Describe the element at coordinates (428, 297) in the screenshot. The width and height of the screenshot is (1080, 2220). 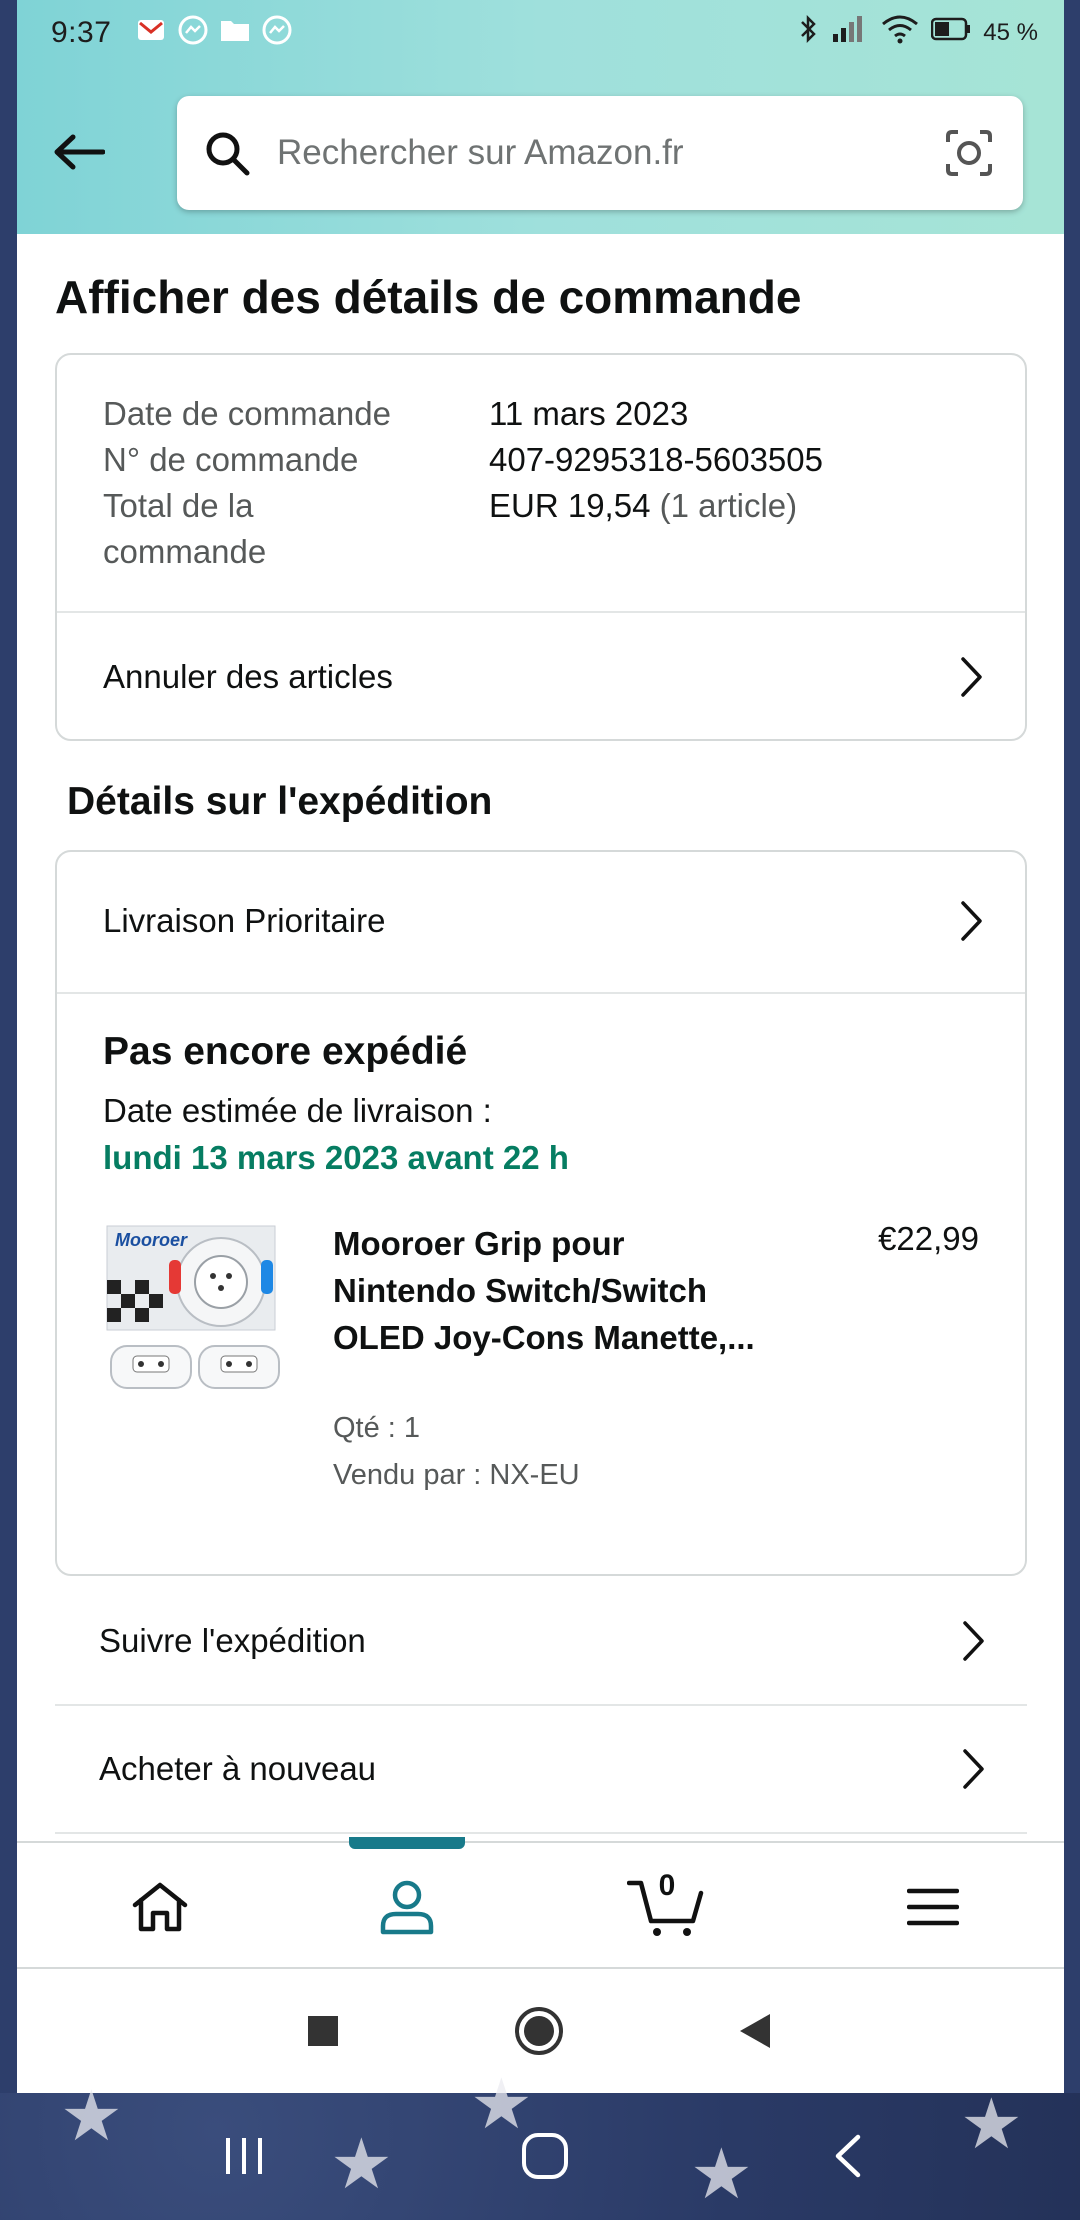
I see `page-title: Afficher des détails de commande` at that location.